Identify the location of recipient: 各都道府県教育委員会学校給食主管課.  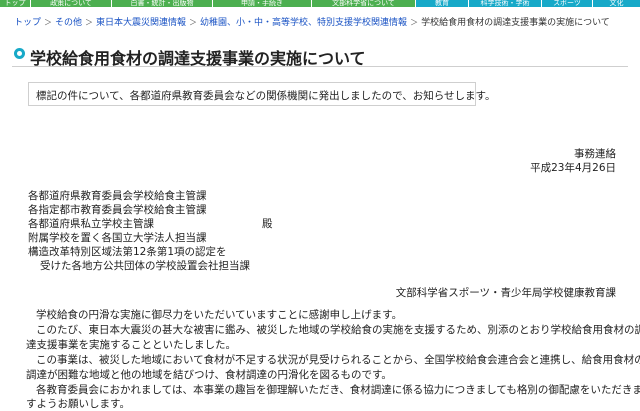
(117, 196).